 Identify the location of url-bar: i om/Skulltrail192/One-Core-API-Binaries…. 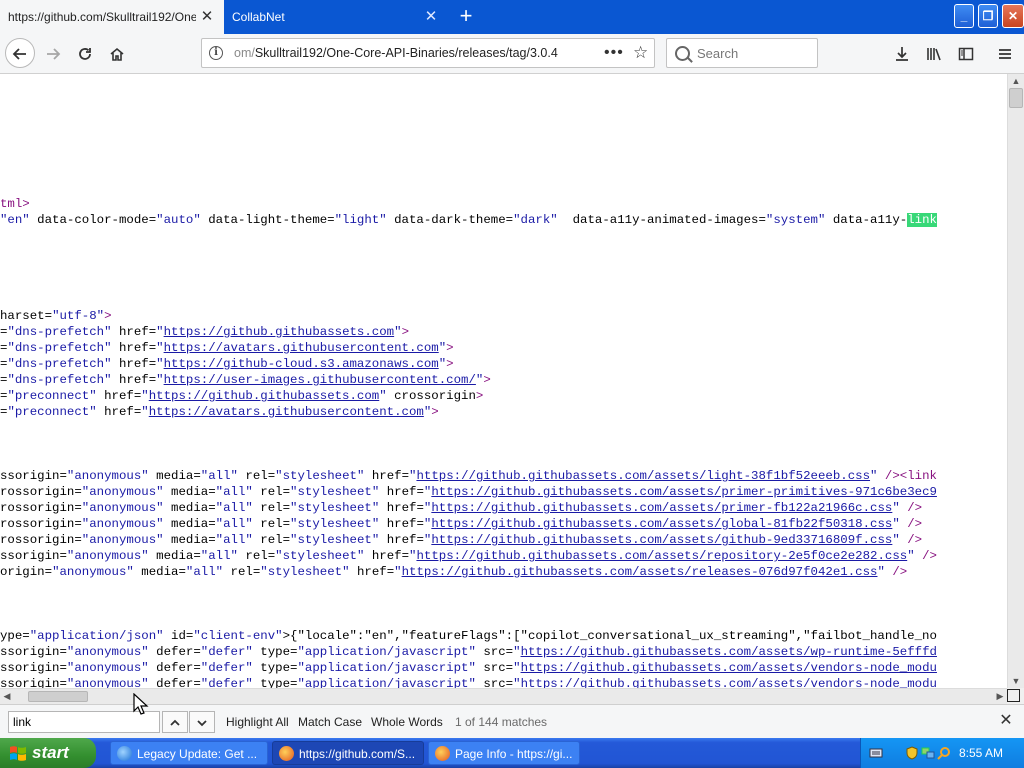
(428, 53).